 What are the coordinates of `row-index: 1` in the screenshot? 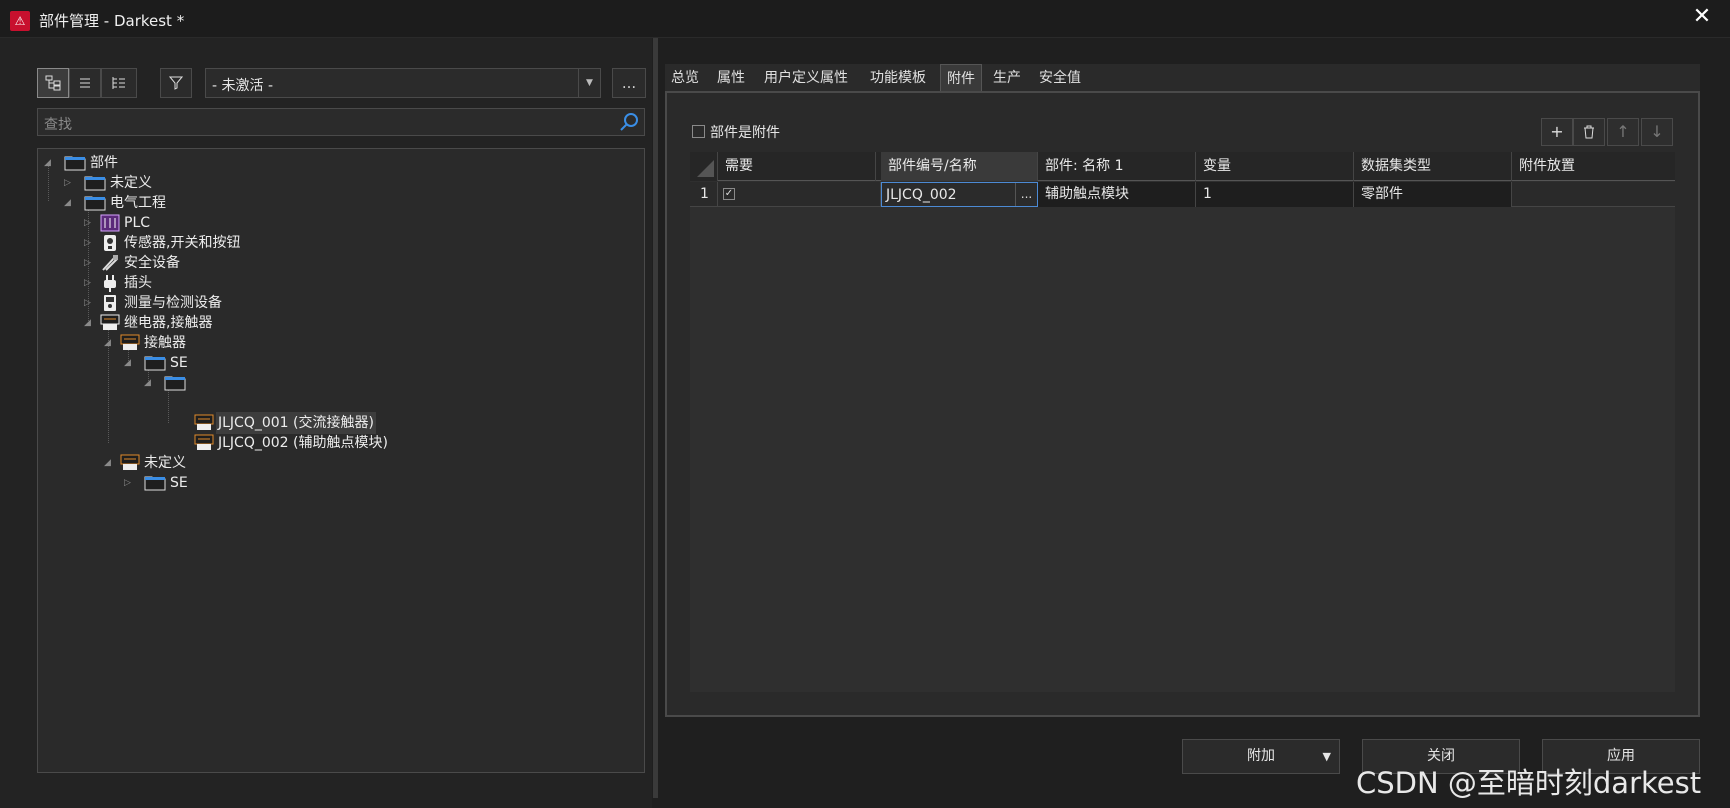 It's located at (704, 194).